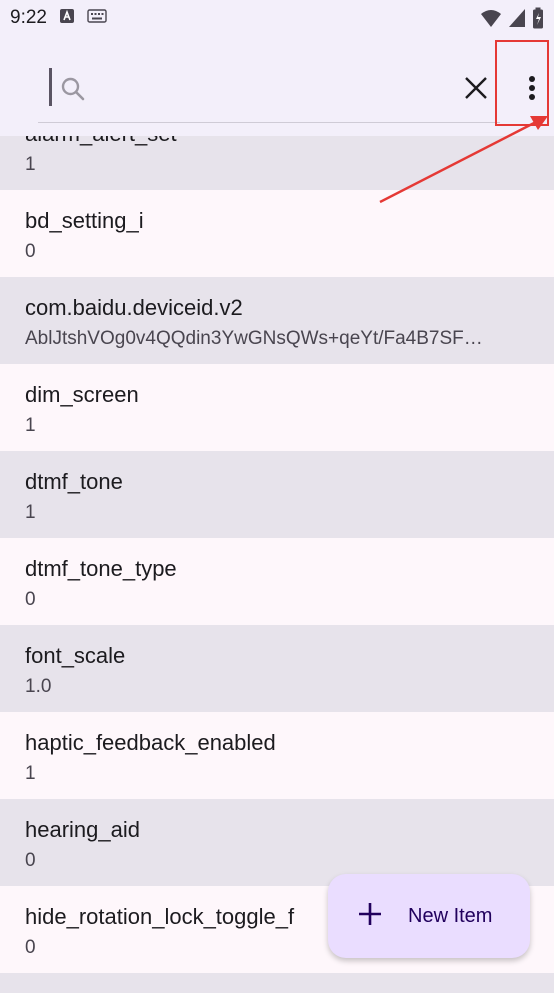 The height and width of the screenshot is (993, 554). Describe the element at coordinates (277, 983) in the screenshot. I see `list-item` at that location.